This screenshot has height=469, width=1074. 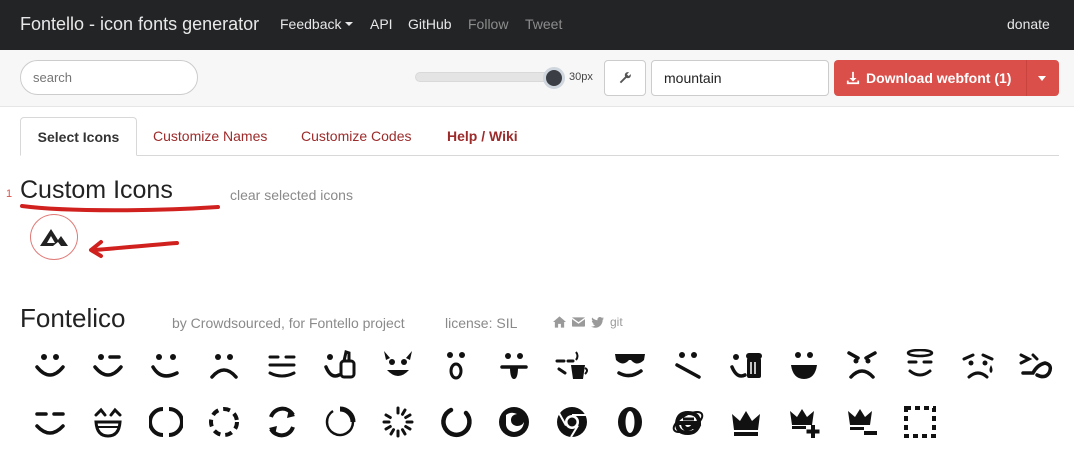 I want to click on feedback-label: Feedback, so click(x=311, y=24).